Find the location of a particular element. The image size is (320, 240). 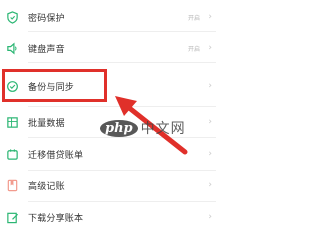

menu-item-password-protection: 密码保护 开启 › is located at coordinates (108, 17).